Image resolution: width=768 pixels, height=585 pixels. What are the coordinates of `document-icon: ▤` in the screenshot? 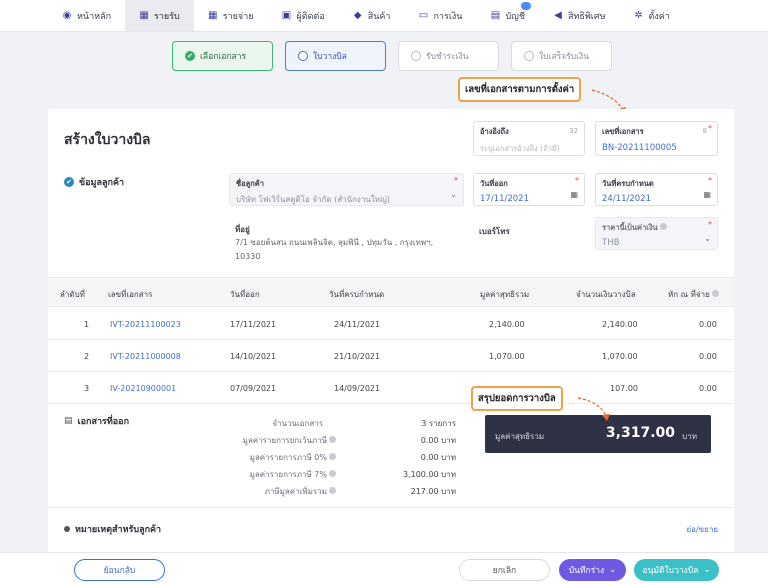 It's located at (68, 421).